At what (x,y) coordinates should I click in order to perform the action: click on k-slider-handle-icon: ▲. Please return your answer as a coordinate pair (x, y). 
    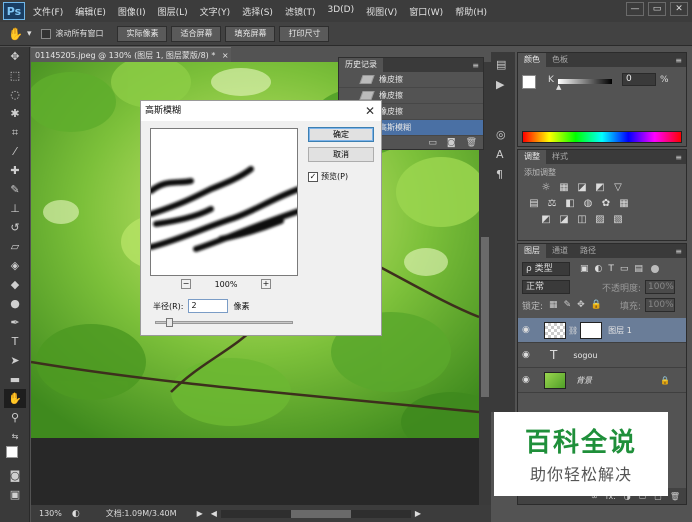
    Looking at the image, I should click on (558, 87).